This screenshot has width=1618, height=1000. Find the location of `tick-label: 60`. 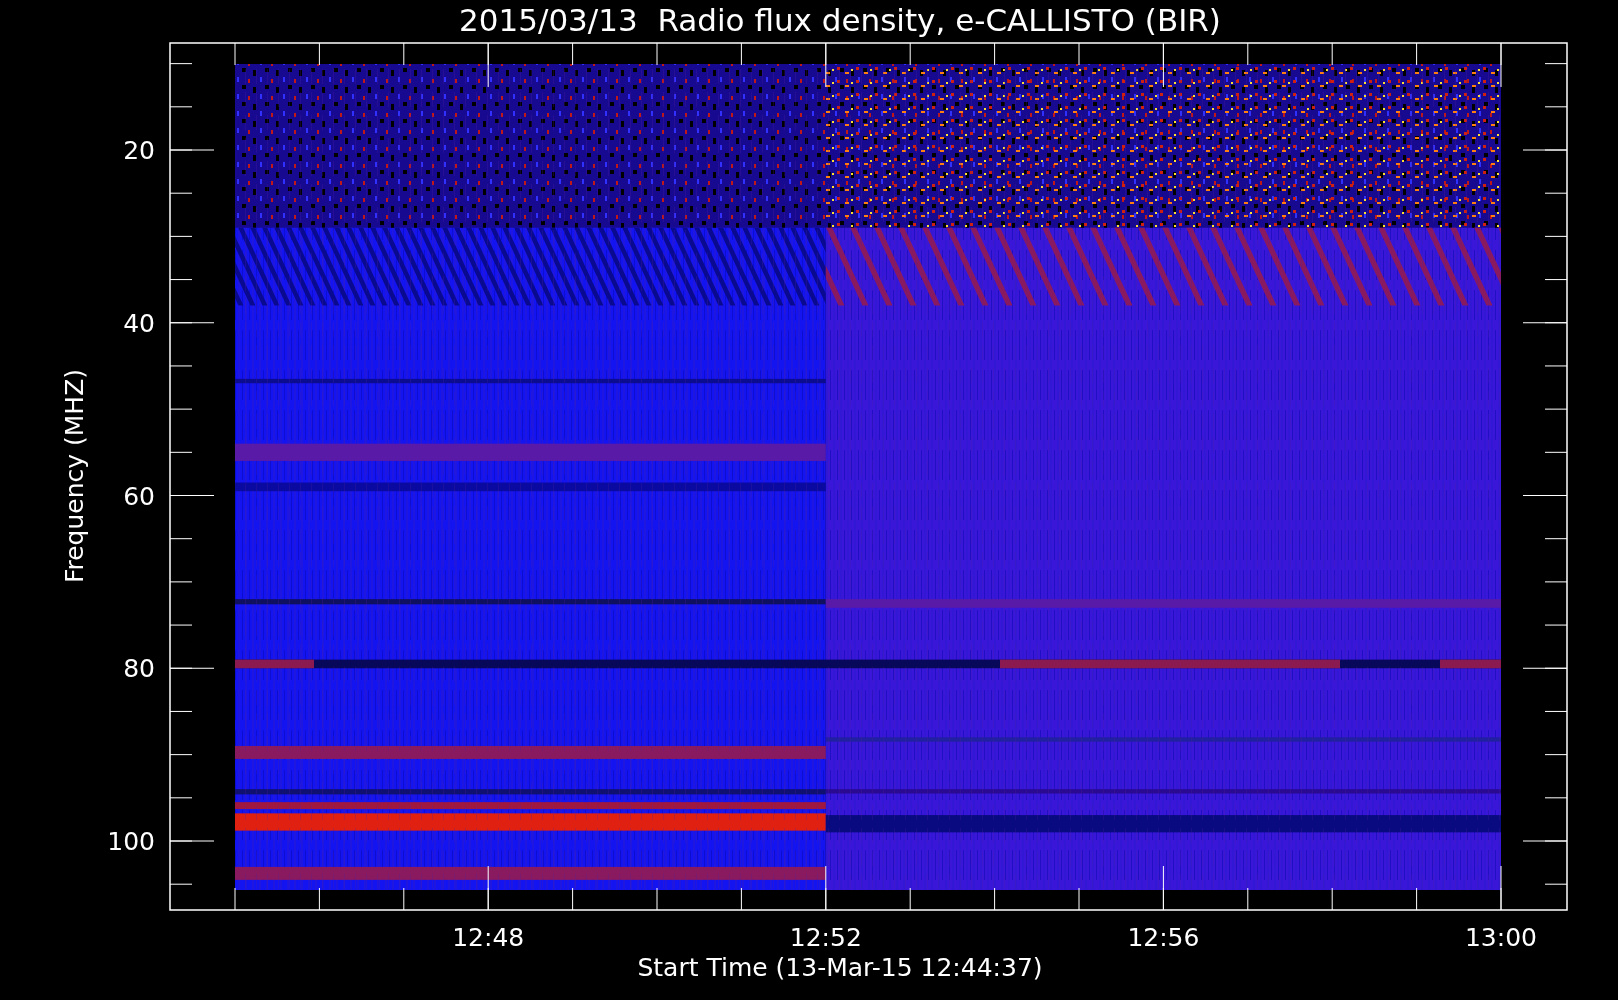

tick-label: 60 is located at coordinates (139, 496).